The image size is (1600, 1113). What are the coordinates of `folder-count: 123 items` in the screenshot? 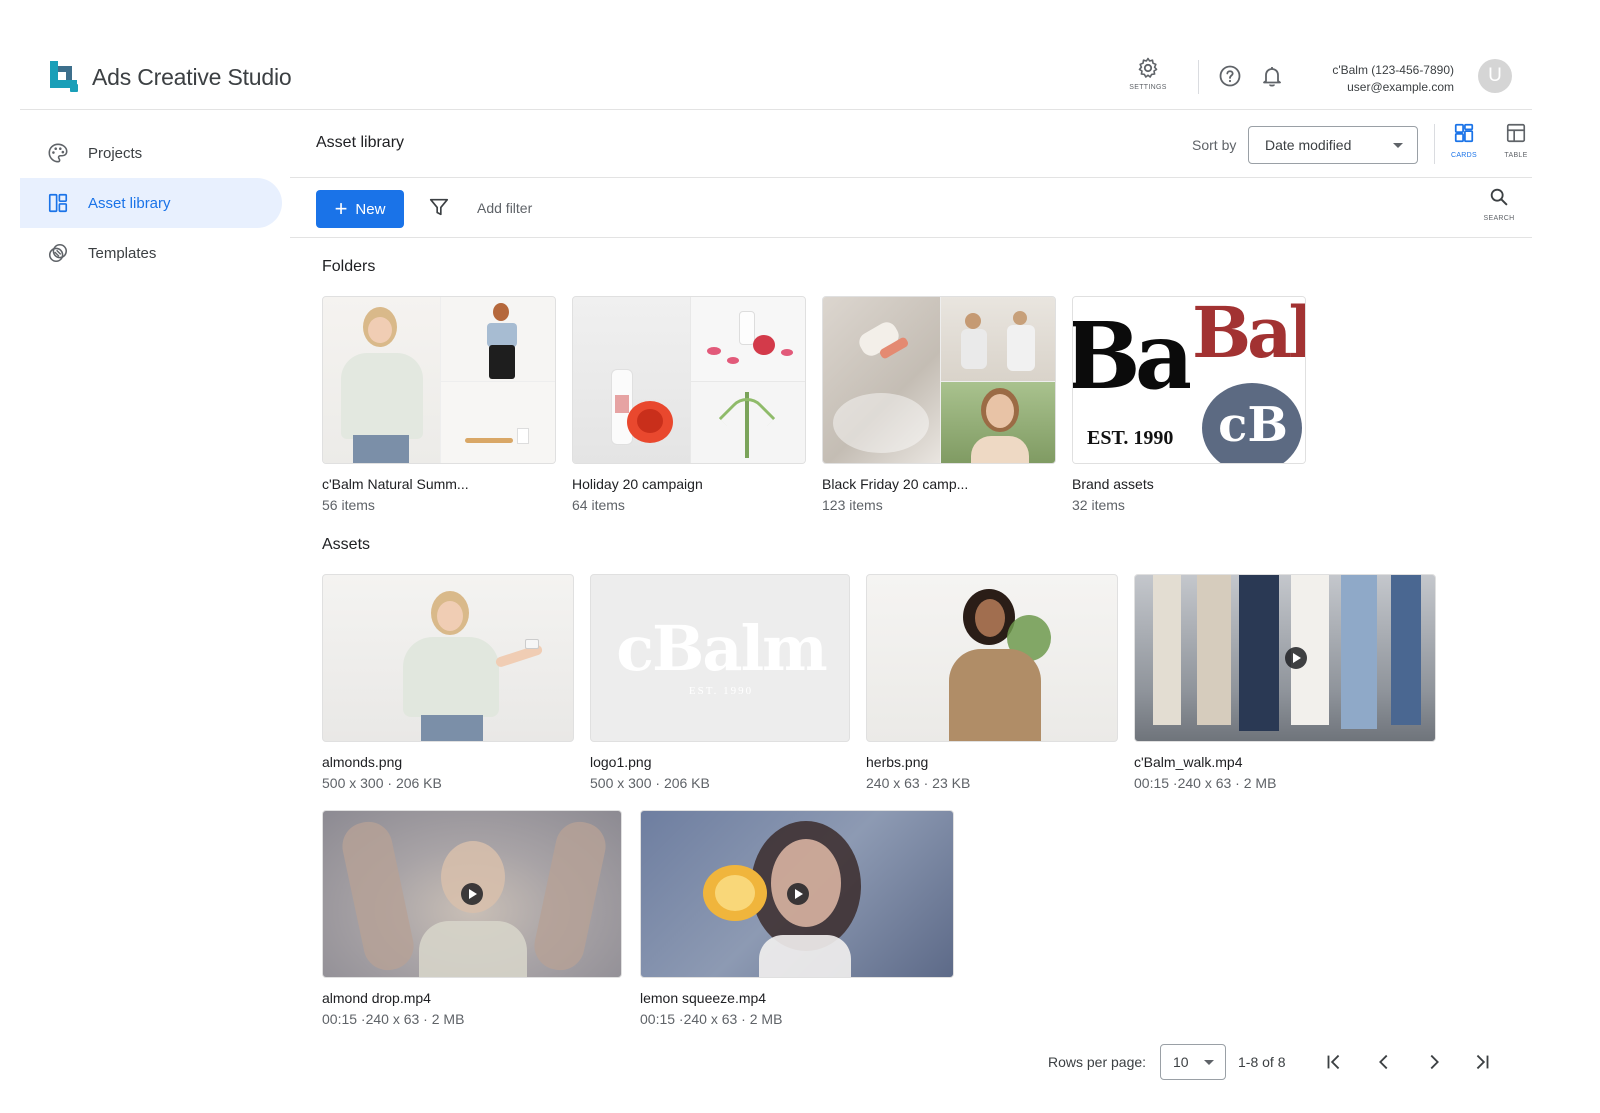 It's located at (852, 505).